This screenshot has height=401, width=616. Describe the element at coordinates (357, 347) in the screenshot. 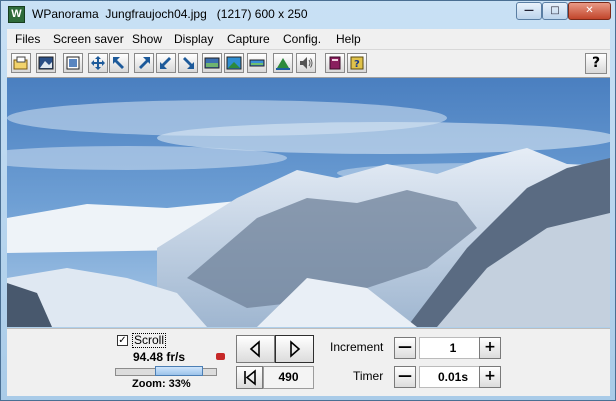

I see `increment-label: Increment` at that location.